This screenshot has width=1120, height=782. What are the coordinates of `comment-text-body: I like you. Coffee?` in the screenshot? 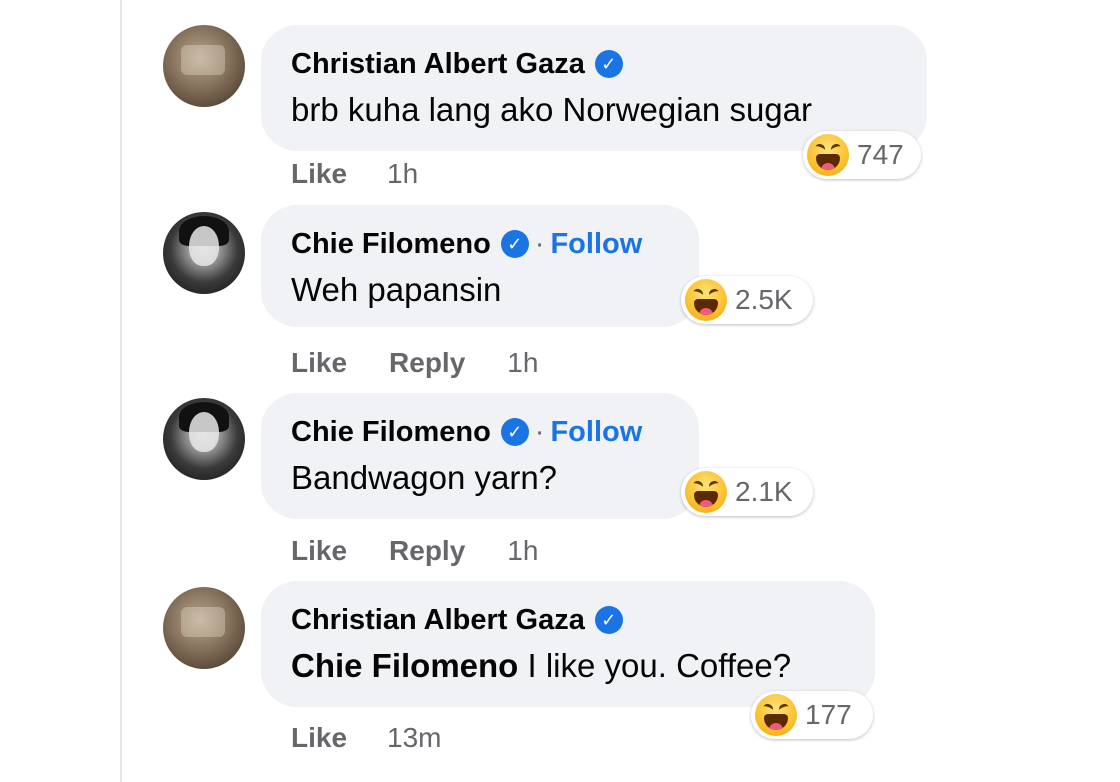 It's located at (655, 665).